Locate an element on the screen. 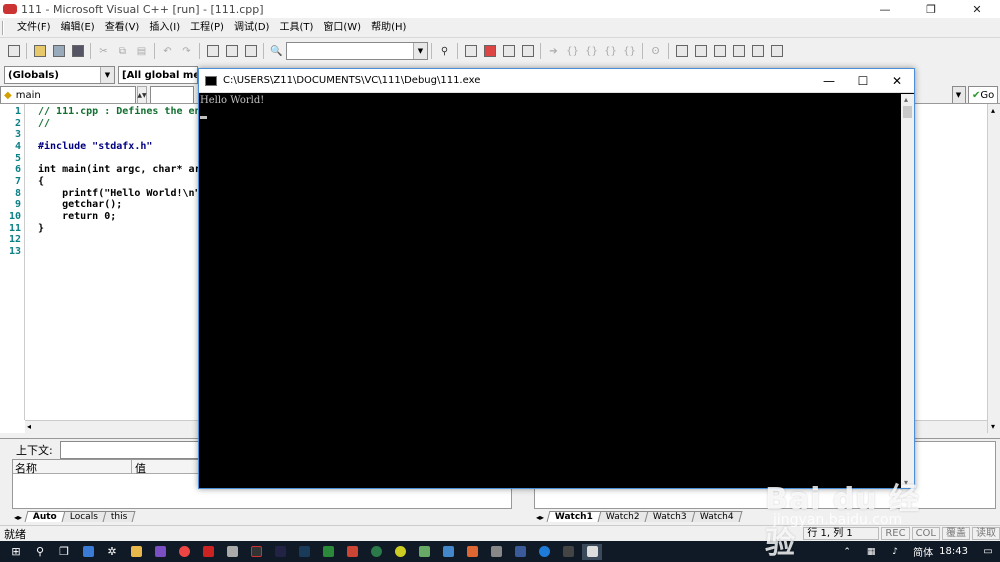  output-window-icon is located at coordinates (231, 51).